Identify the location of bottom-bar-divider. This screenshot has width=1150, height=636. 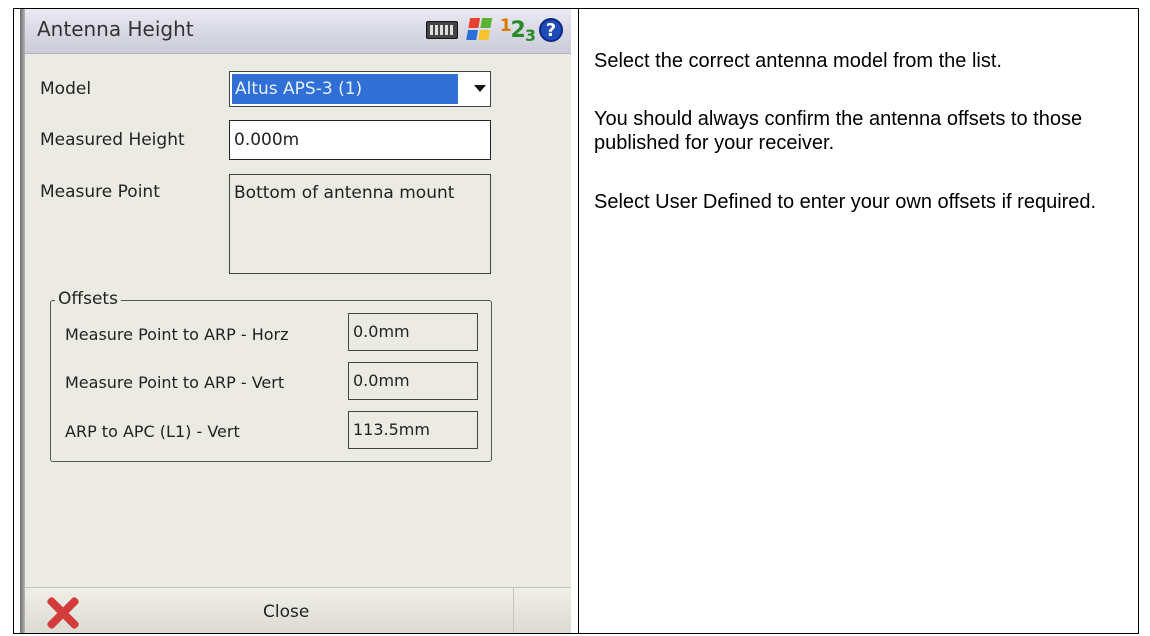
(513, 610).